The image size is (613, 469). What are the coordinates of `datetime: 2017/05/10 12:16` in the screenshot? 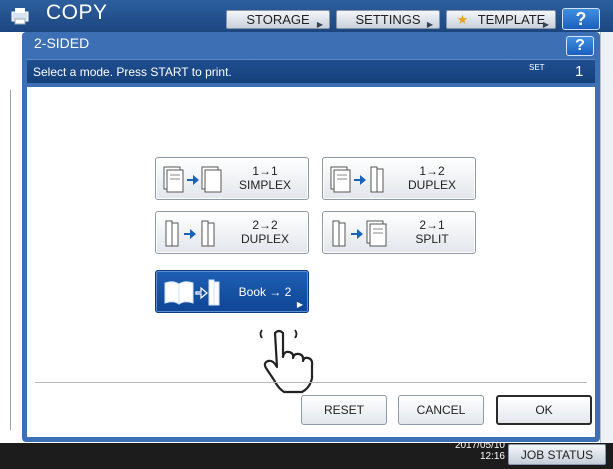 It's located at (455, 451).